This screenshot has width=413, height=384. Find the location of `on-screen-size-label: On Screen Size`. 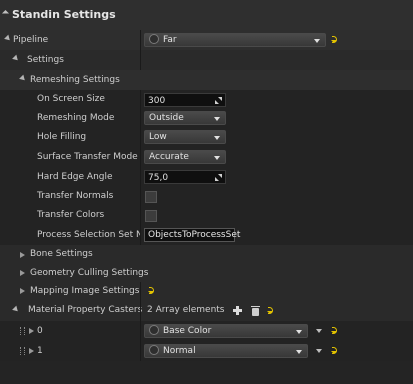

on-screen-size-label: On Screen Size is located at coordinates (71, 99).